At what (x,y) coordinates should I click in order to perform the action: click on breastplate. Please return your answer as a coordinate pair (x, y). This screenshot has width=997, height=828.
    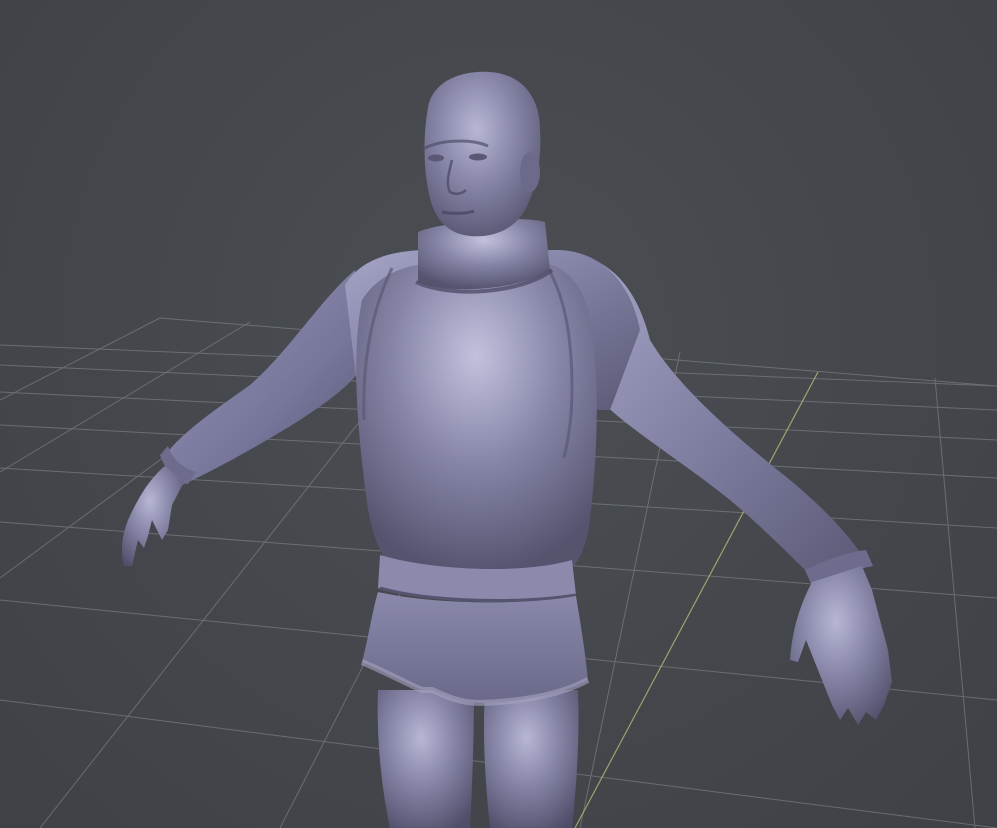
    Looking at the image, I should click on (476, 418).